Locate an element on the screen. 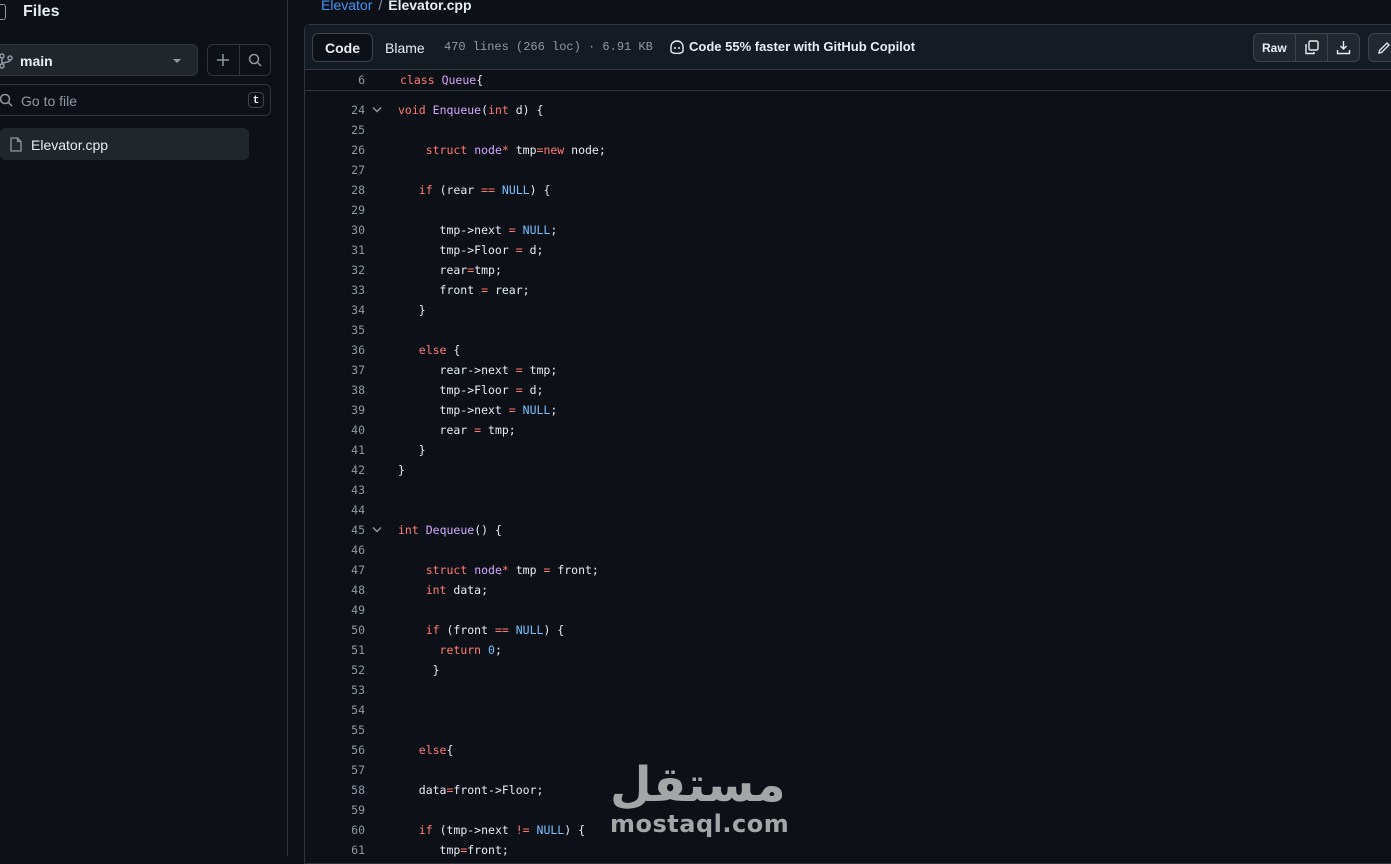 Image resolution: width=1391 pixels, height=864 pixels. line-number: 41 is located at coordinates (348, 450).